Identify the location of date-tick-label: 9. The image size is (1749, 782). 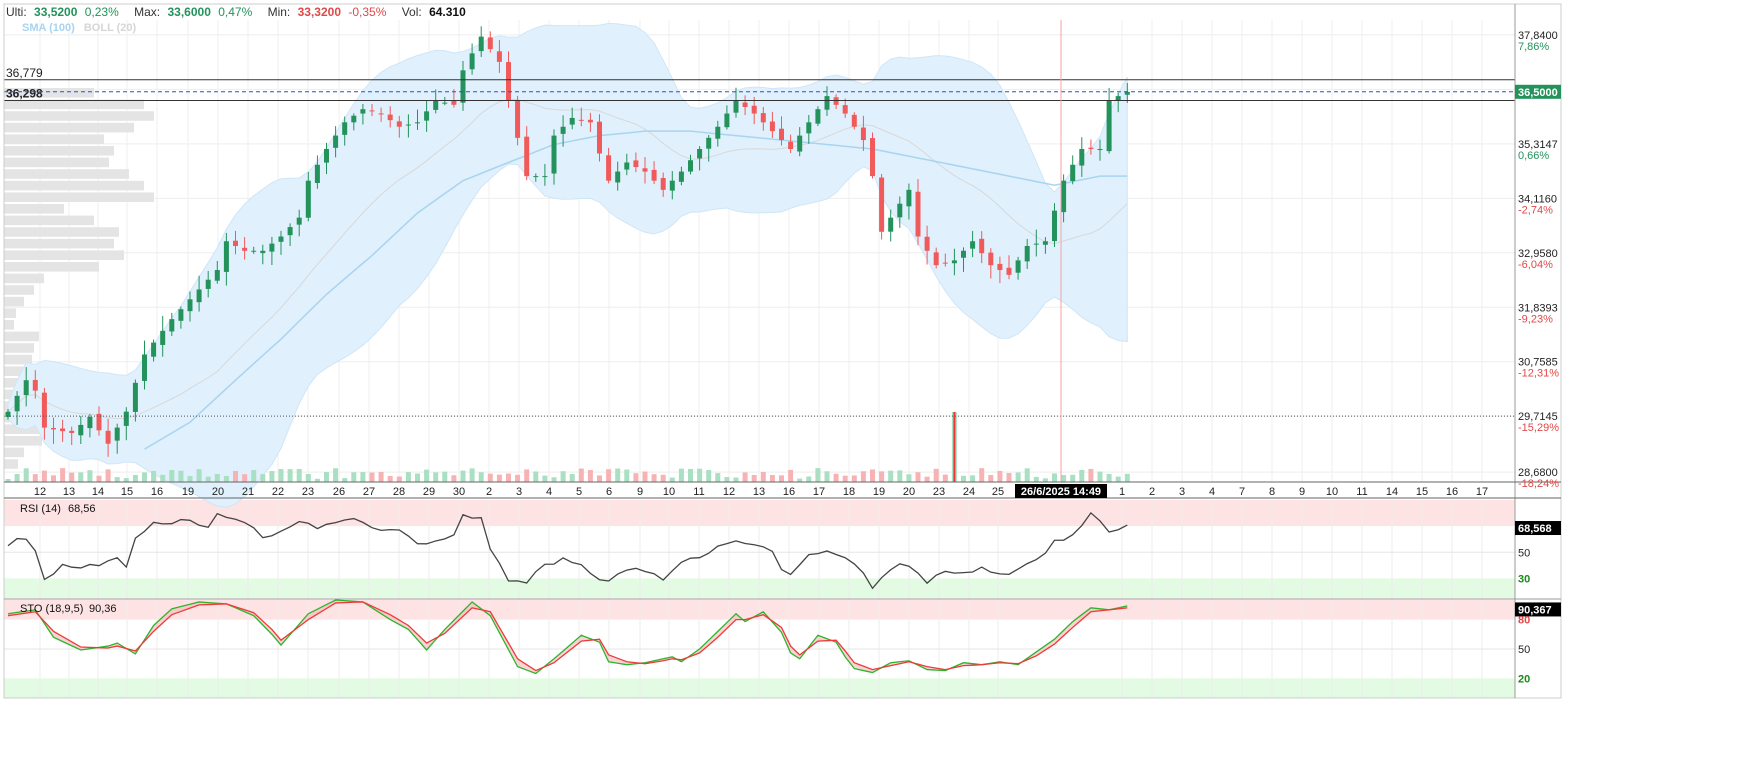
(1302, 492).